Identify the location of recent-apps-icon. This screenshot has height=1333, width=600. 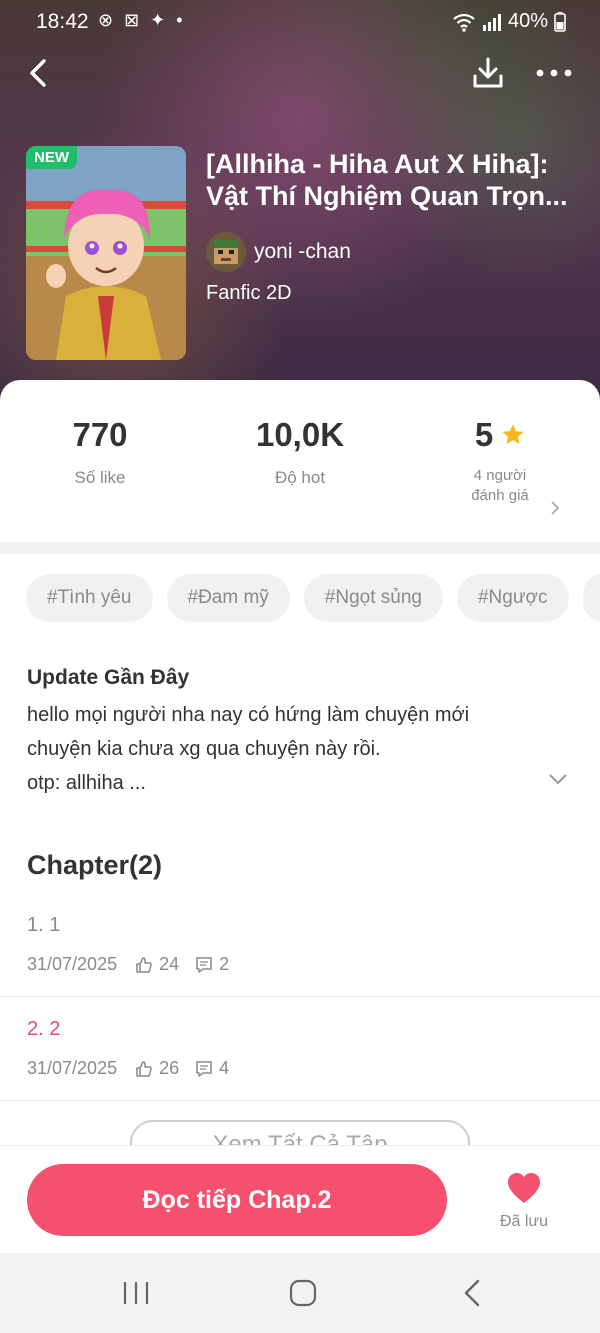
(136, 1293).